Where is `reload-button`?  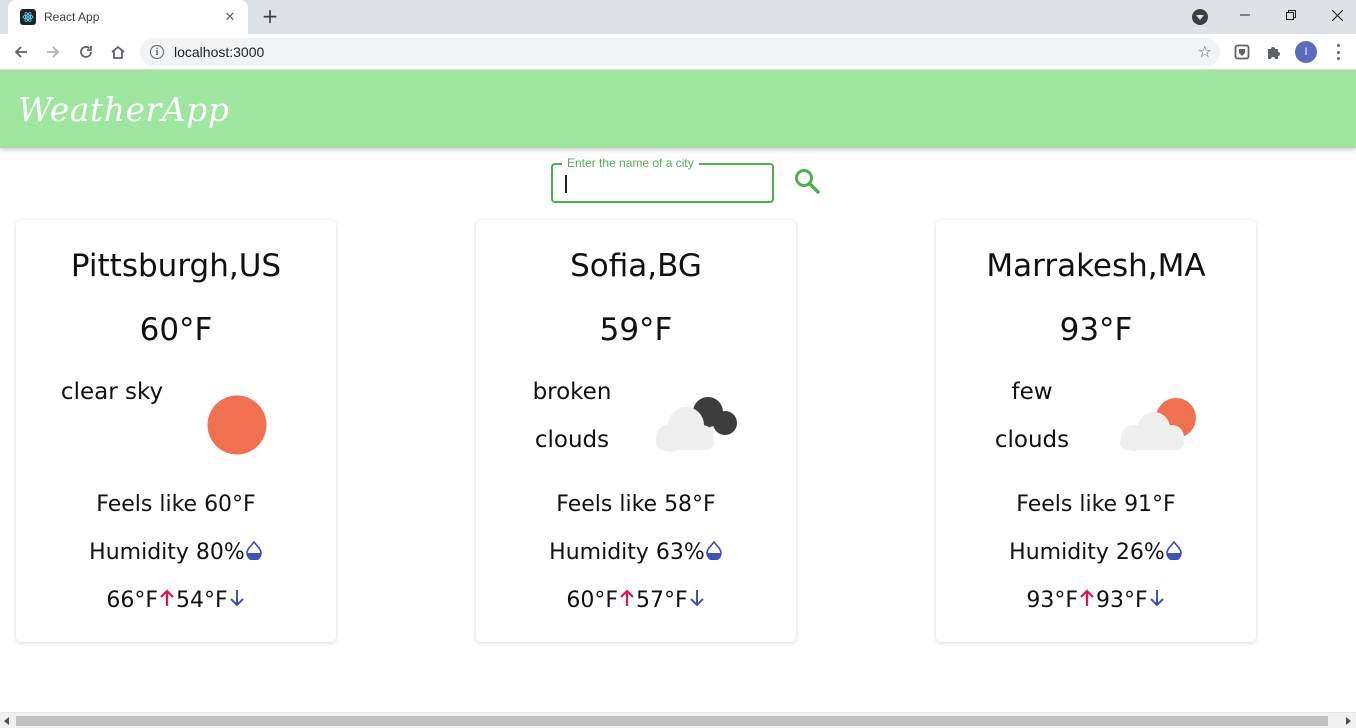 reload-button is located at coordinates (86, 52).